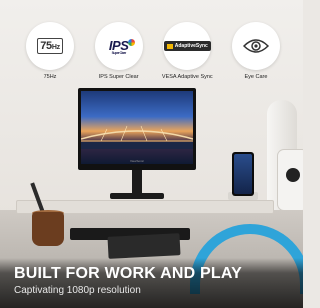  Describe the element at coordinates (128, 273) in the screenshot. I see `headline: BUILT FOR WORK AND PLAY` at that location.